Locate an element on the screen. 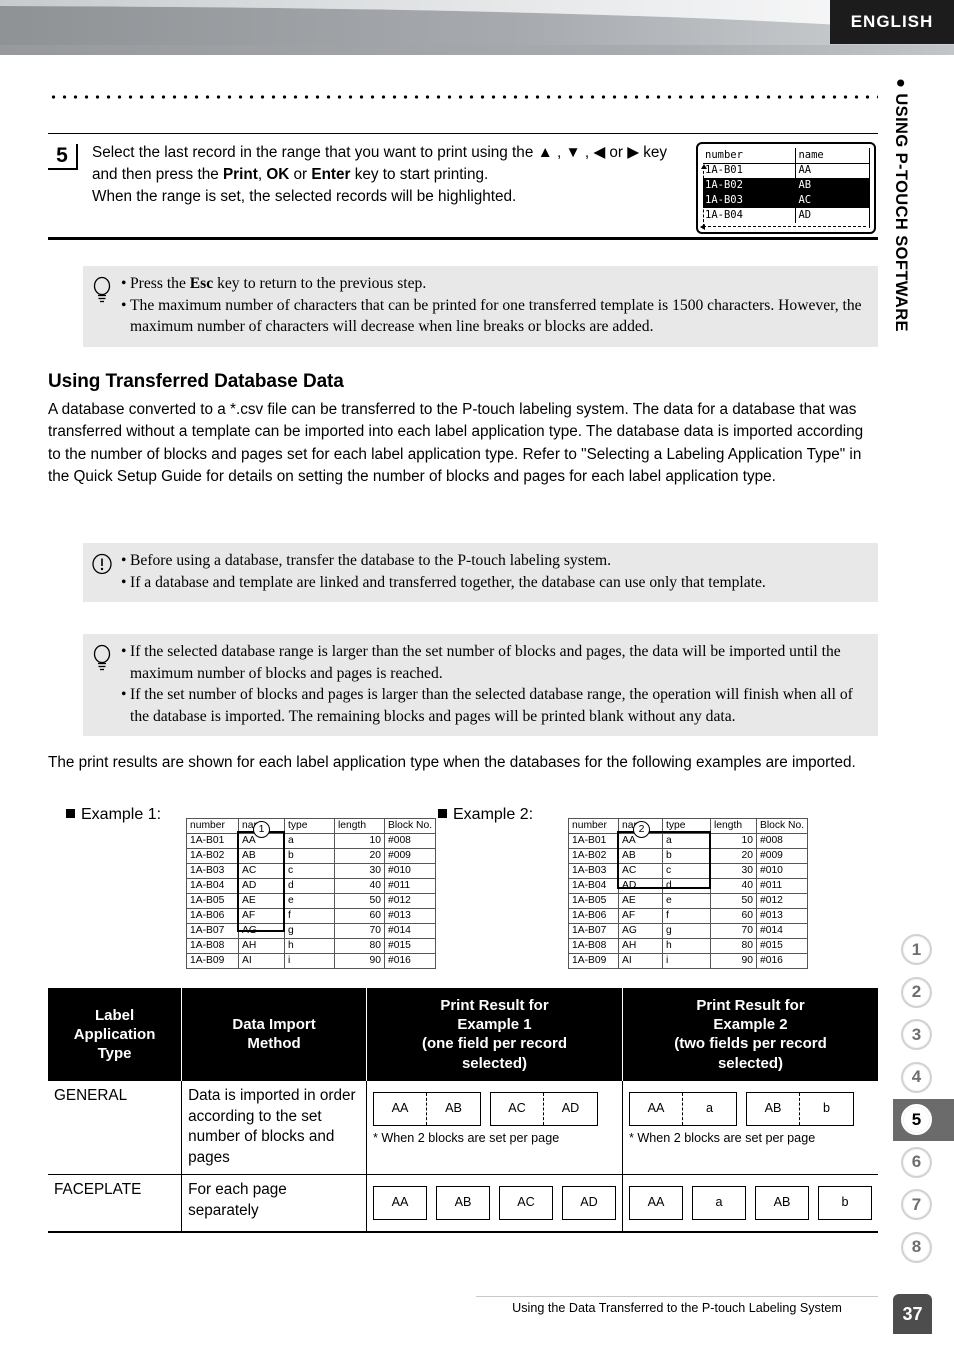 This screenshot has height=1352, width=954. header-line: selected) is located at coordinates (494, 1063).